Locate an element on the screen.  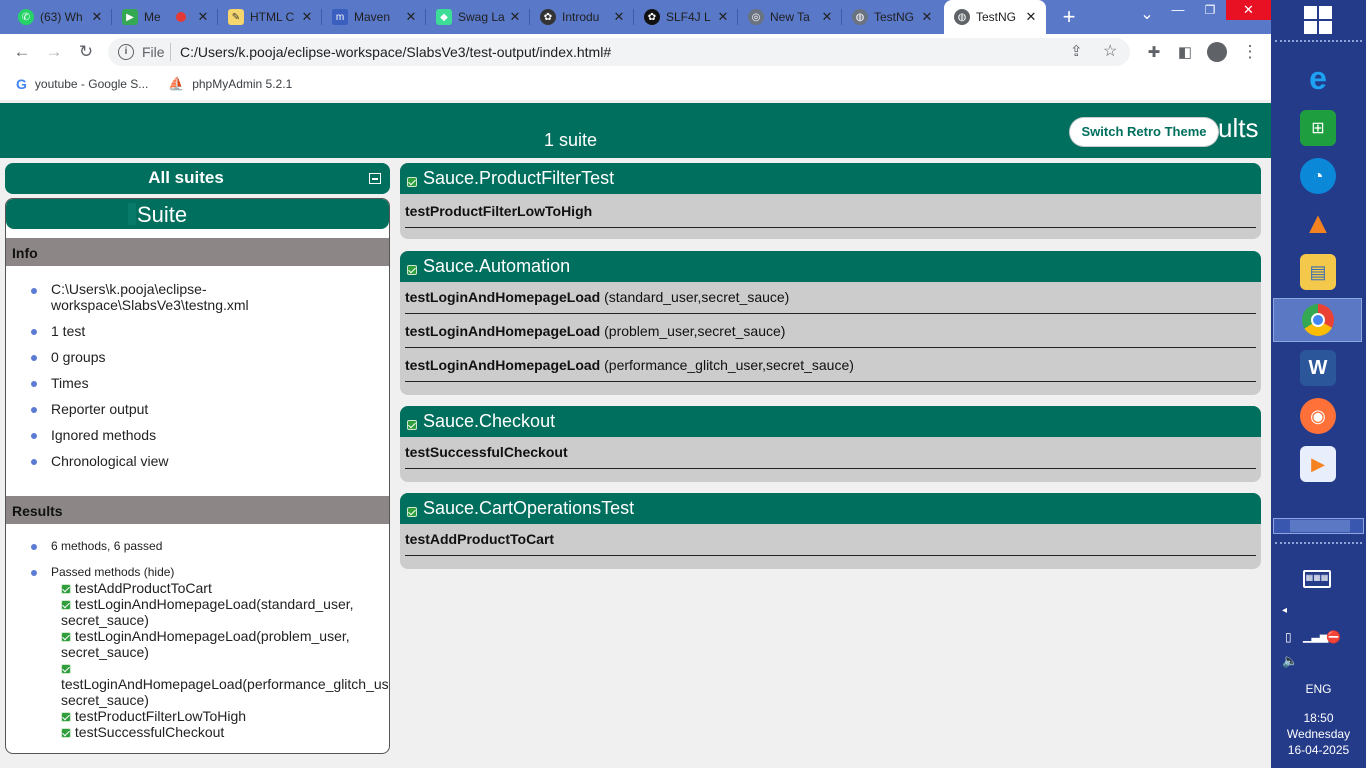
extensions-icon: ✚ is located at coordinates (1154, 52).